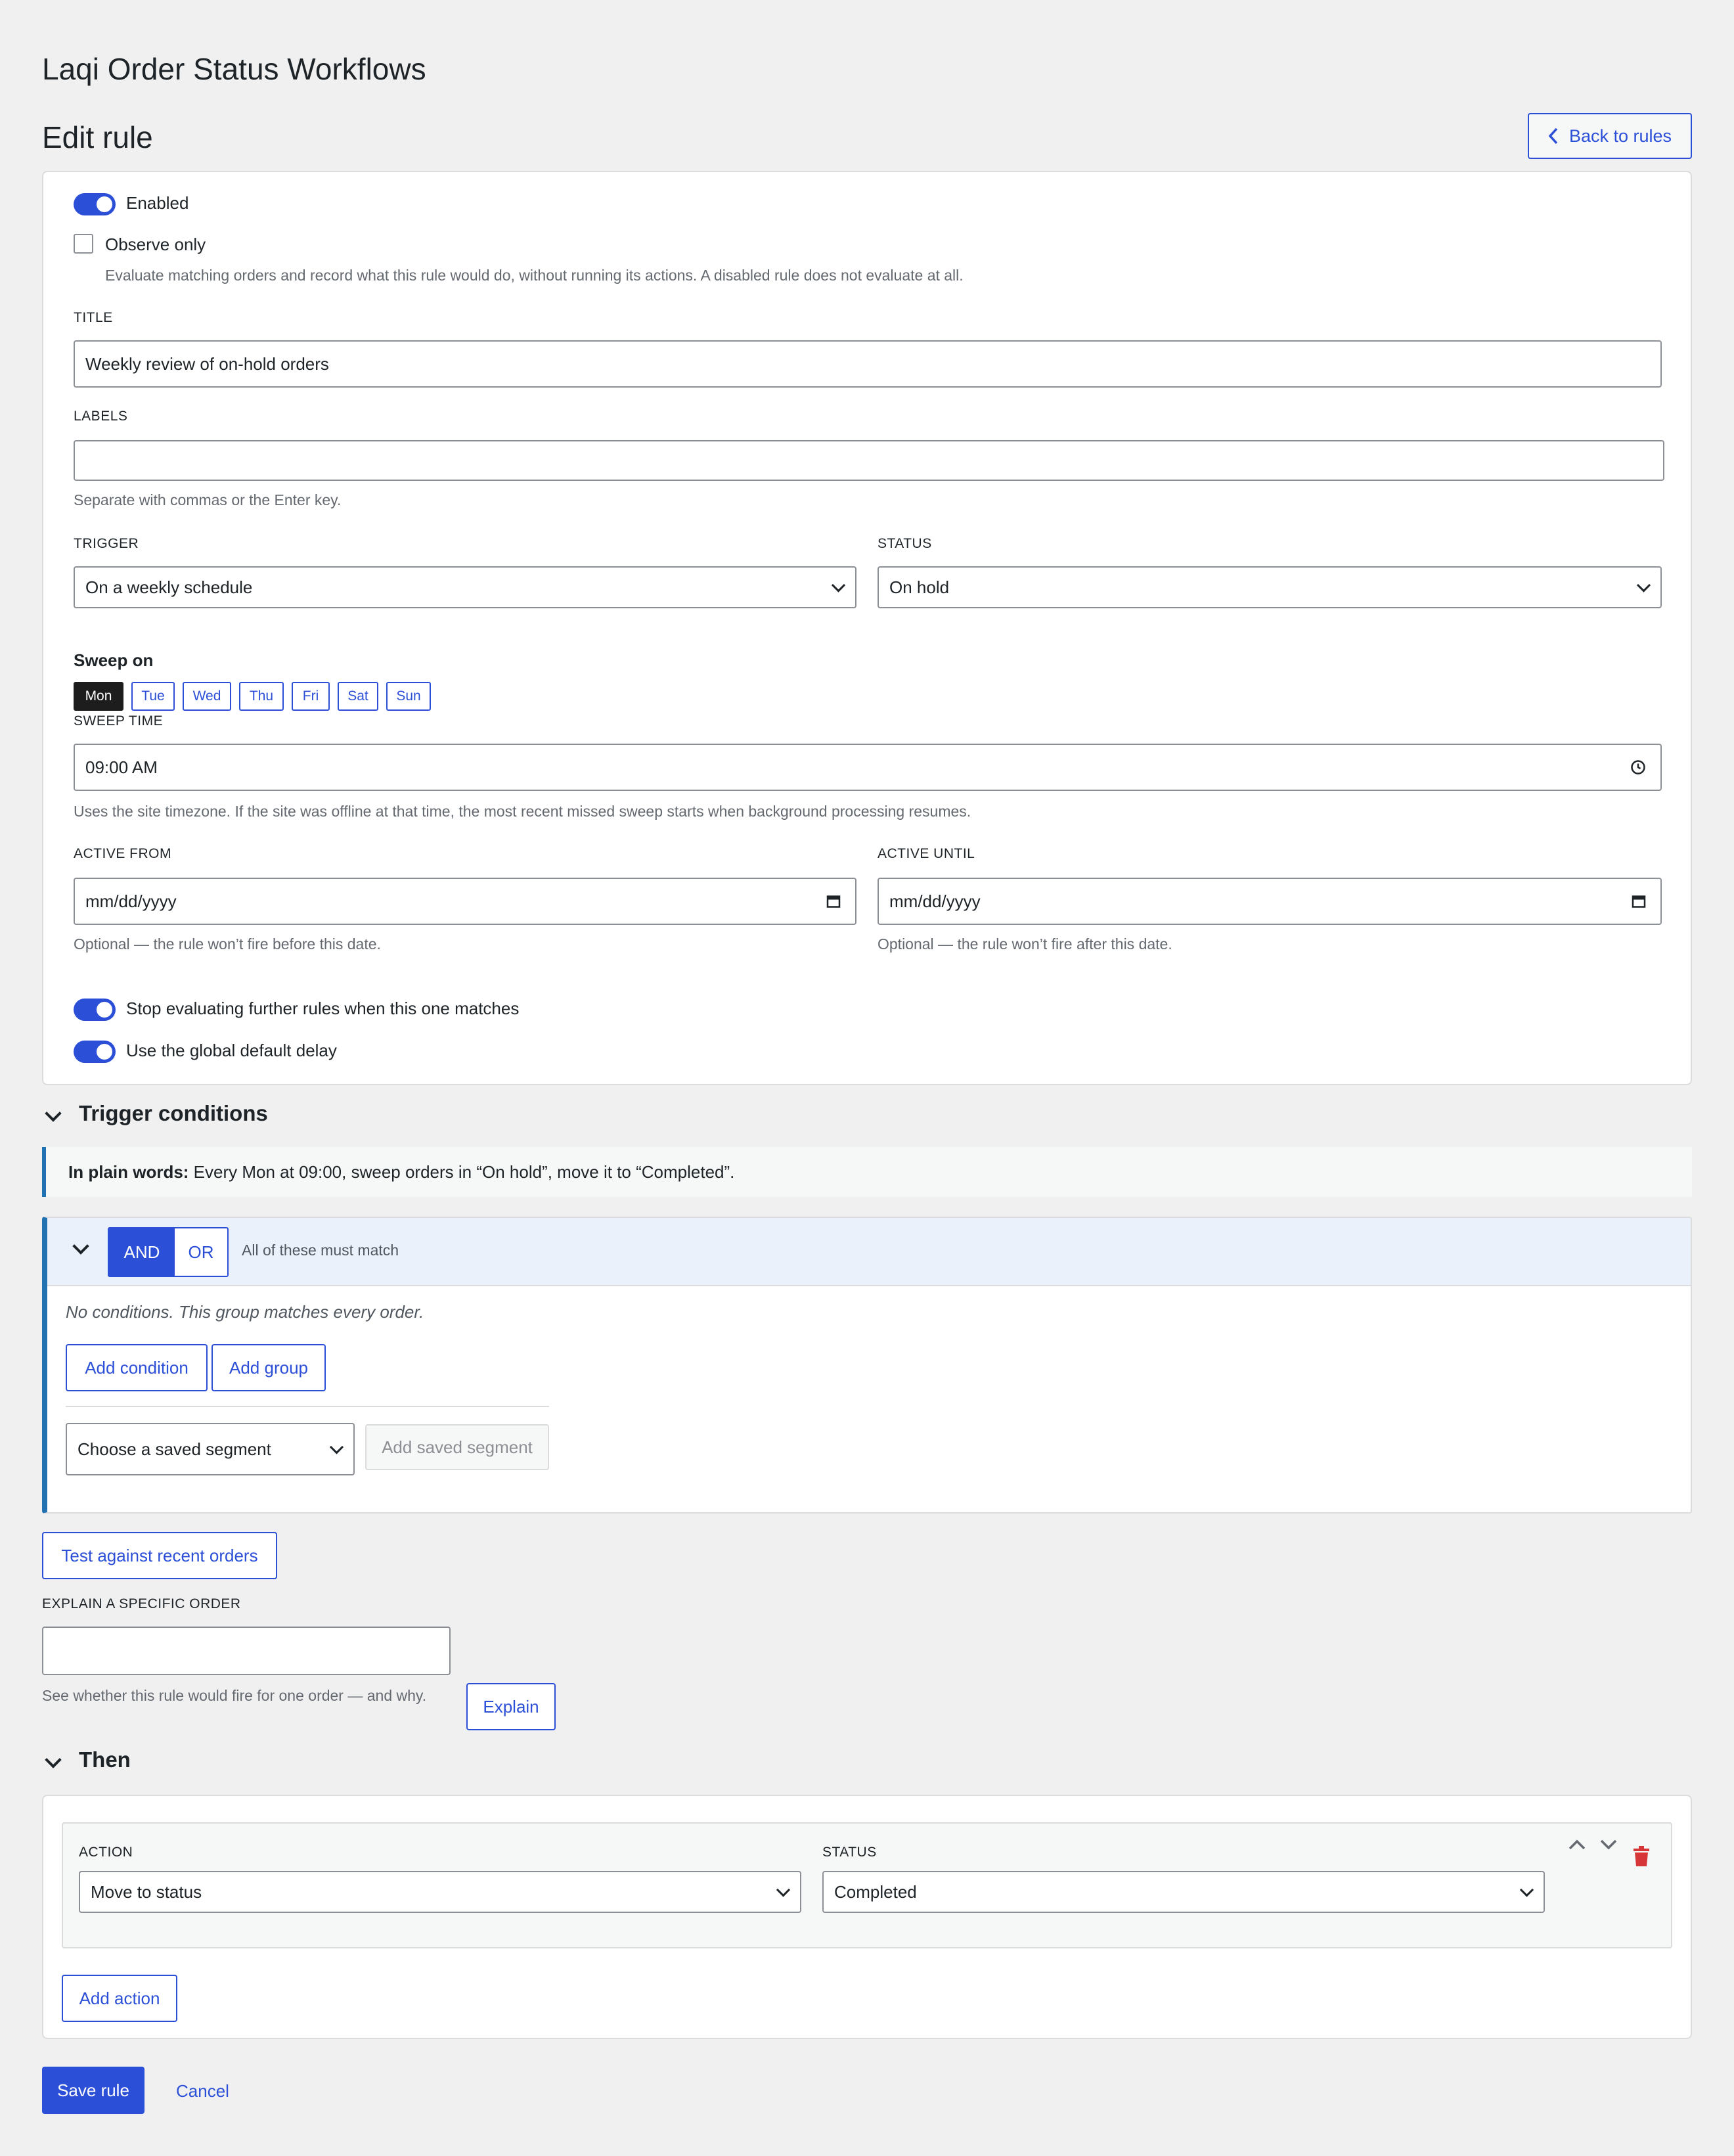 The image size is (1734, 2156). What do you see at coordinates (868, 364) in the screenshot?
I see `title-input: Weekly review of on-hold orders` at bounding box center [868, 364].